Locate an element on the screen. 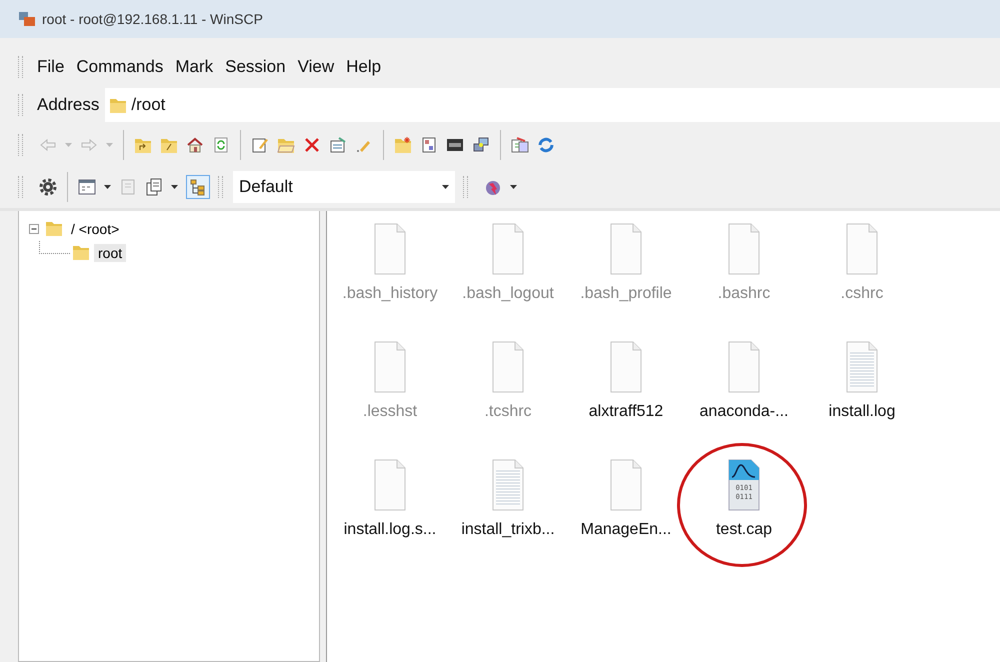 This screenshot has width=1000, height=662. tree-line is located at coordinates (54, 247).